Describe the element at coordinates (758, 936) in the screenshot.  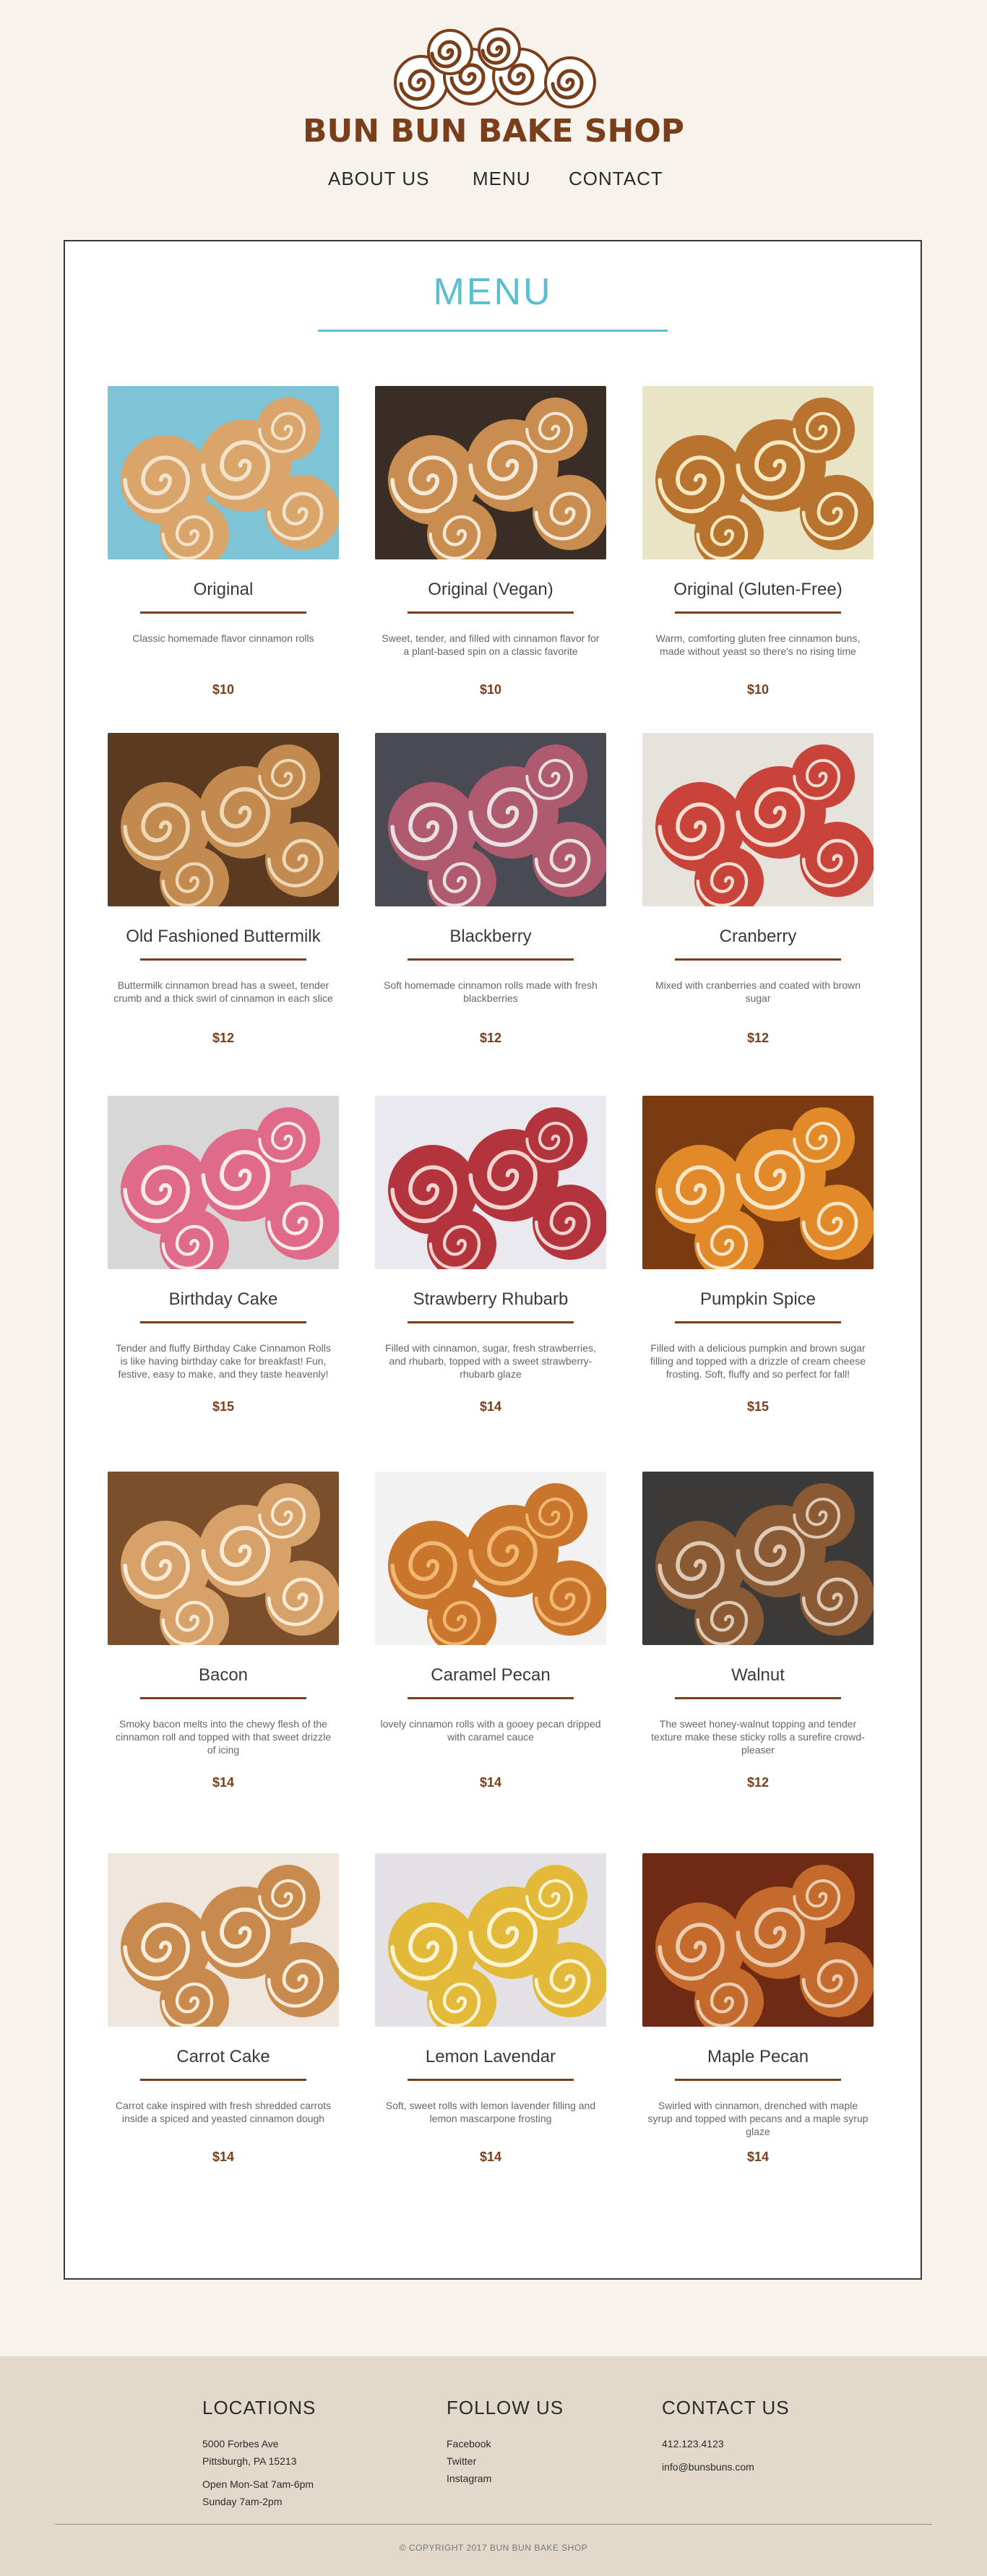
I see `menu-item-name: Cranberry` at that location.